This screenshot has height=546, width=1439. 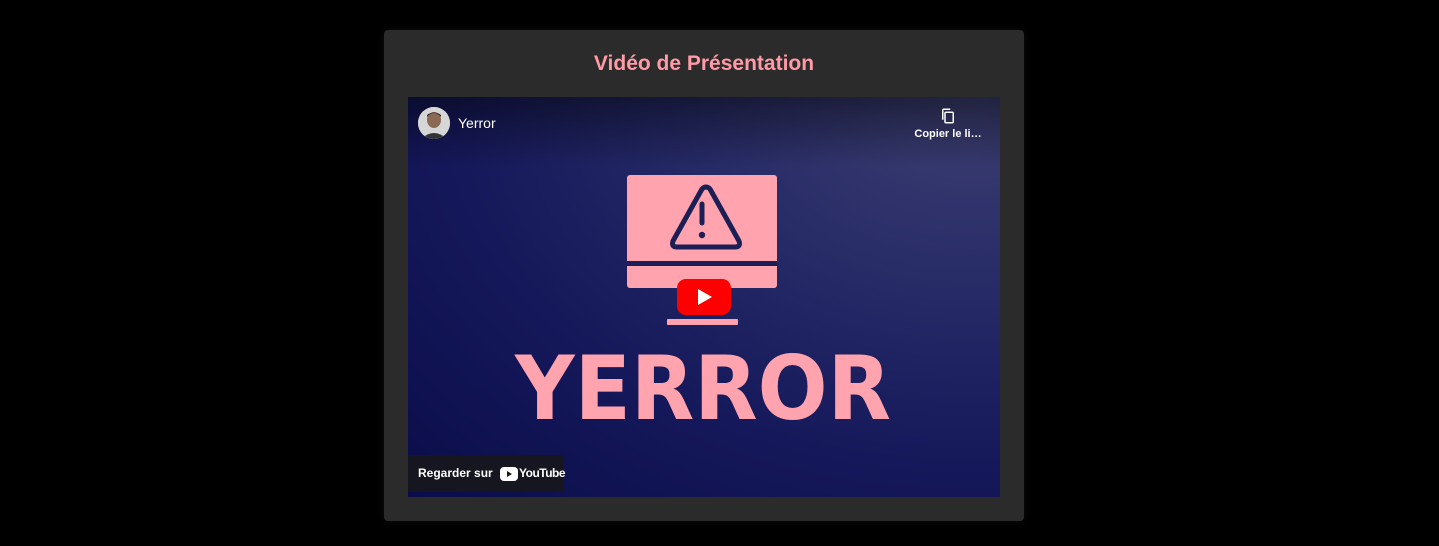 I want to click on avatar, so click(x=434, y=123).